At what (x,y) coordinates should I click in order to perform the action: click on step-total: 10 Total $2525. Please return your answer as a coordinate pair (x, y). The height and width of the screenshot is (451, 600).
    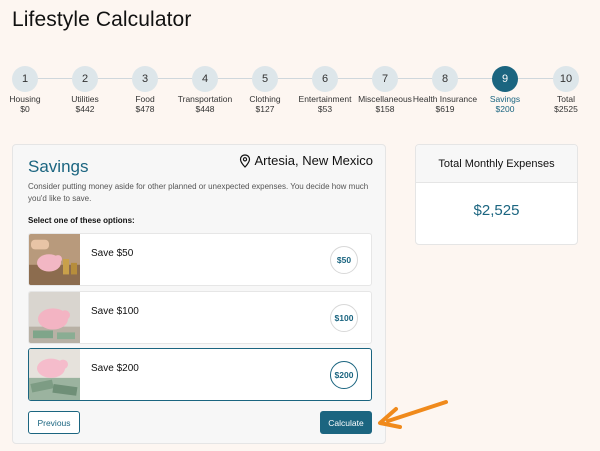
    Looking at the image, I should click on (560, 90).